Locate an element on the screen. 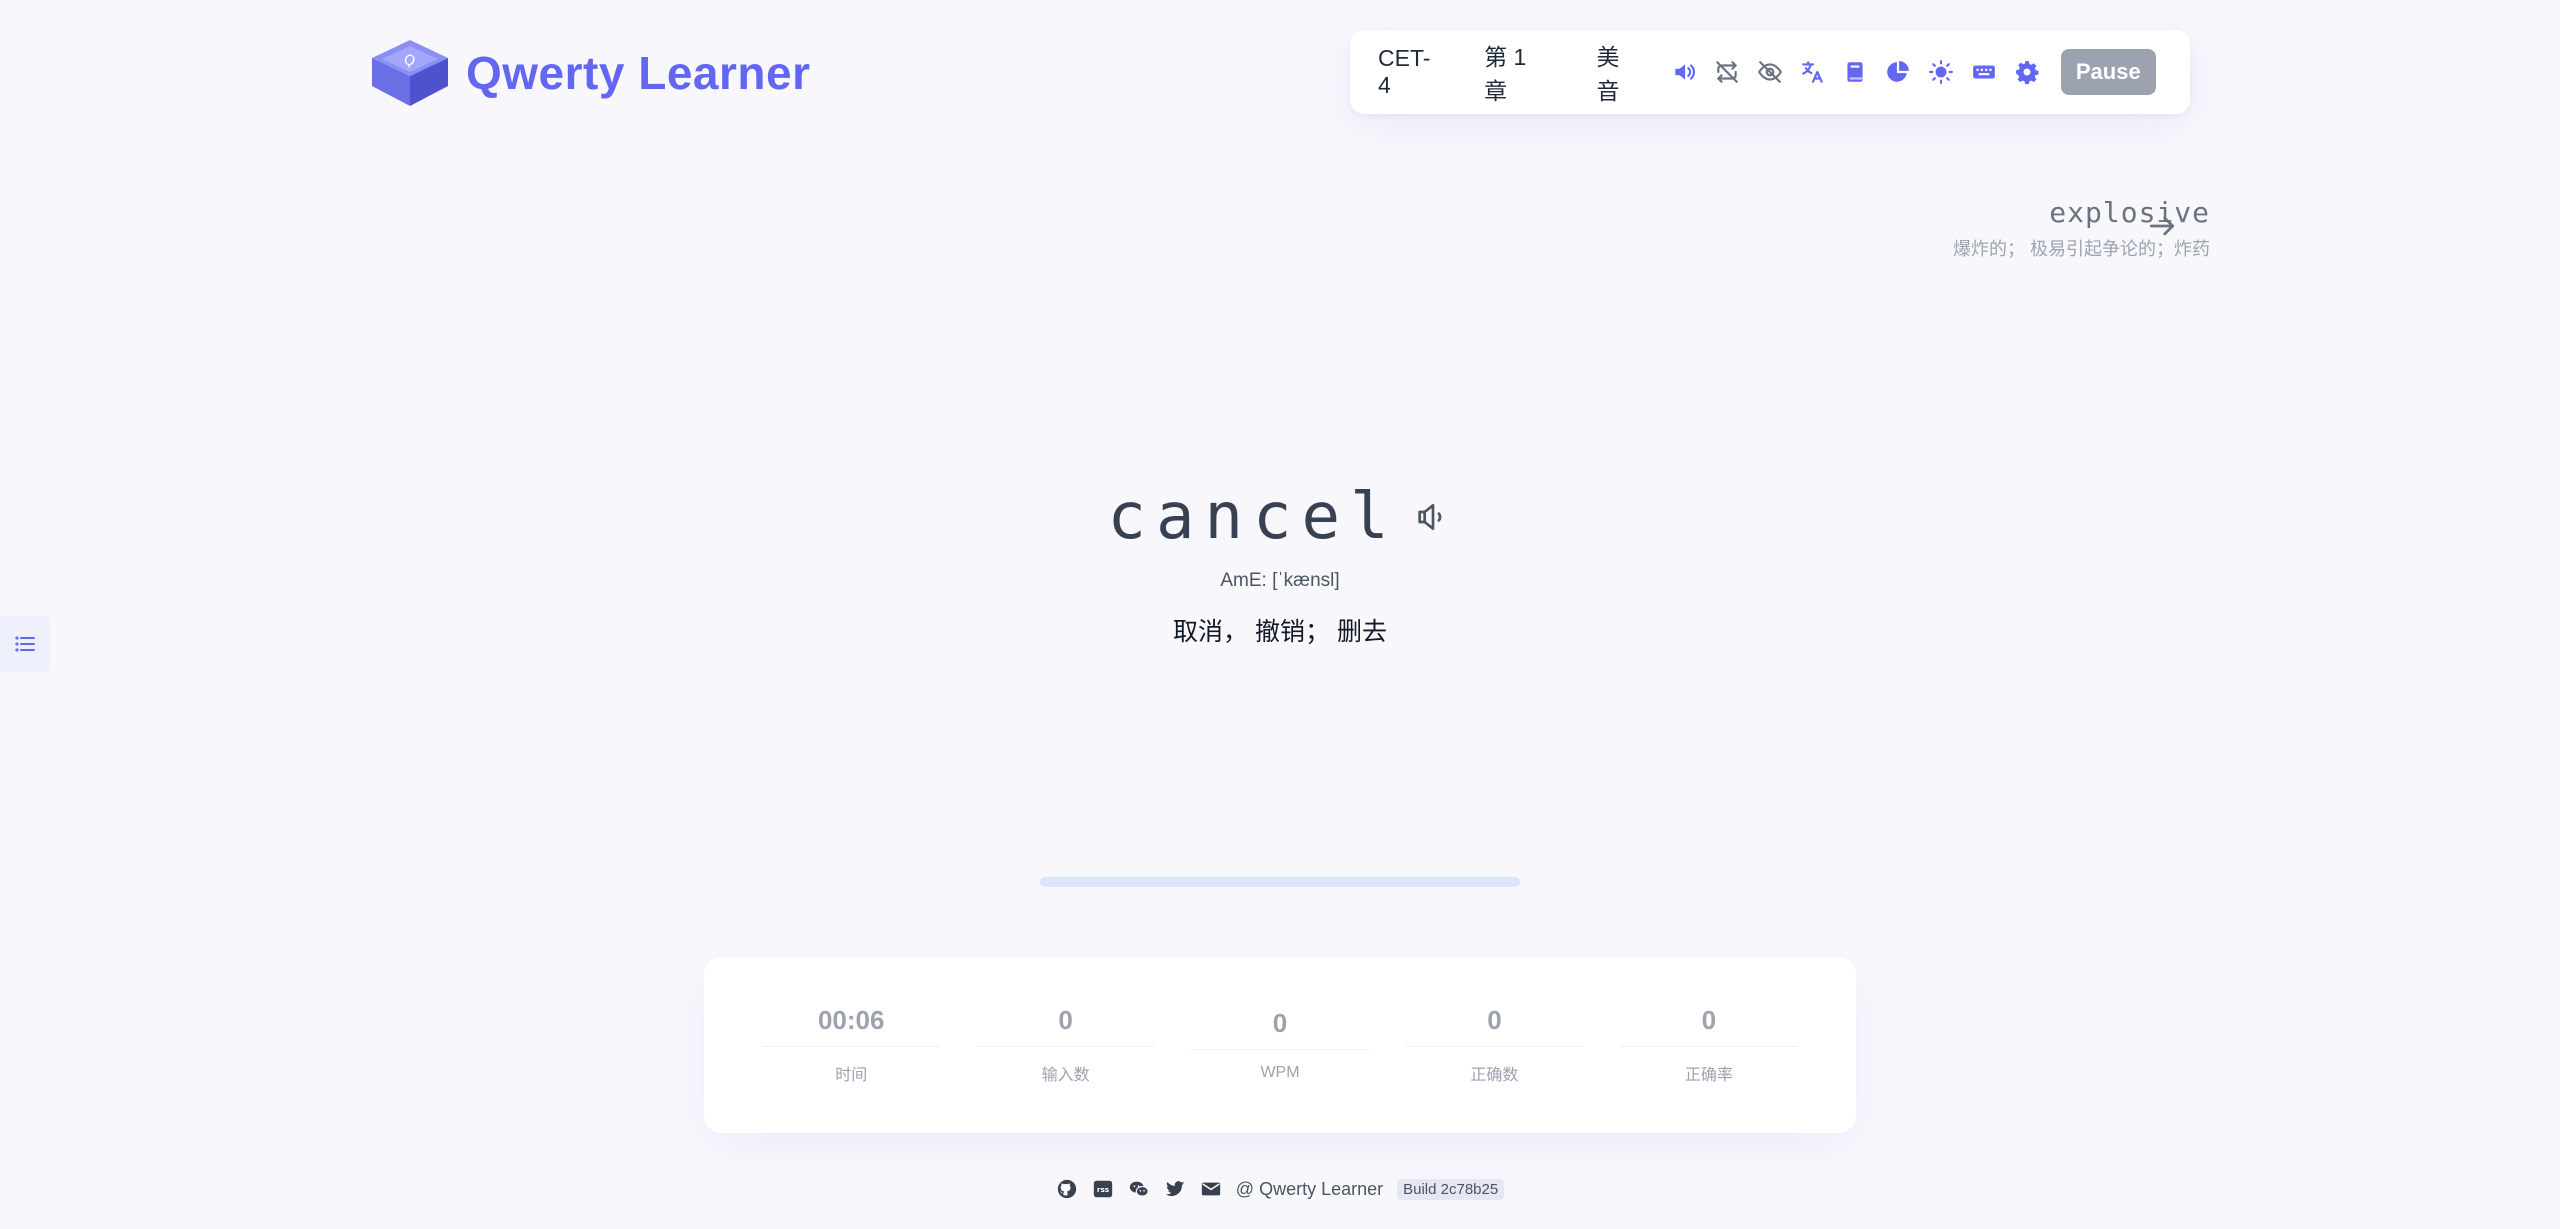 This screenshot has height=1229, width=2560. twitter-icon is located at coordinates (1175, 1189).